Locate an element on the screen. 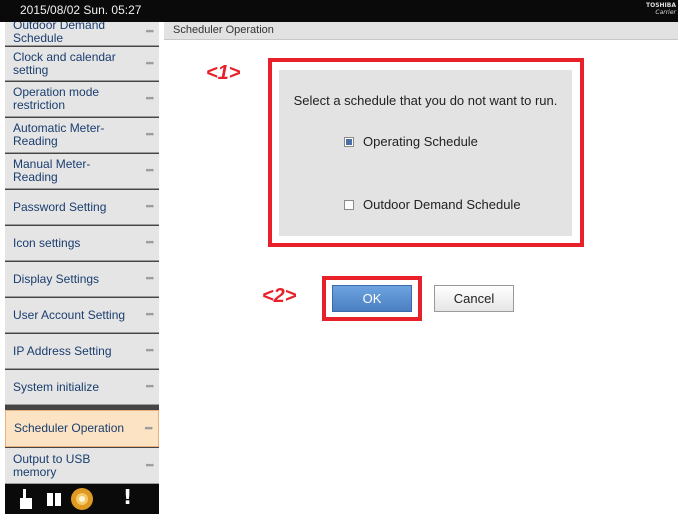 The height and width of the screenshot is (514, 678). brand-logo: TOSHIBA Carrier is located at coordinates (661, 9).